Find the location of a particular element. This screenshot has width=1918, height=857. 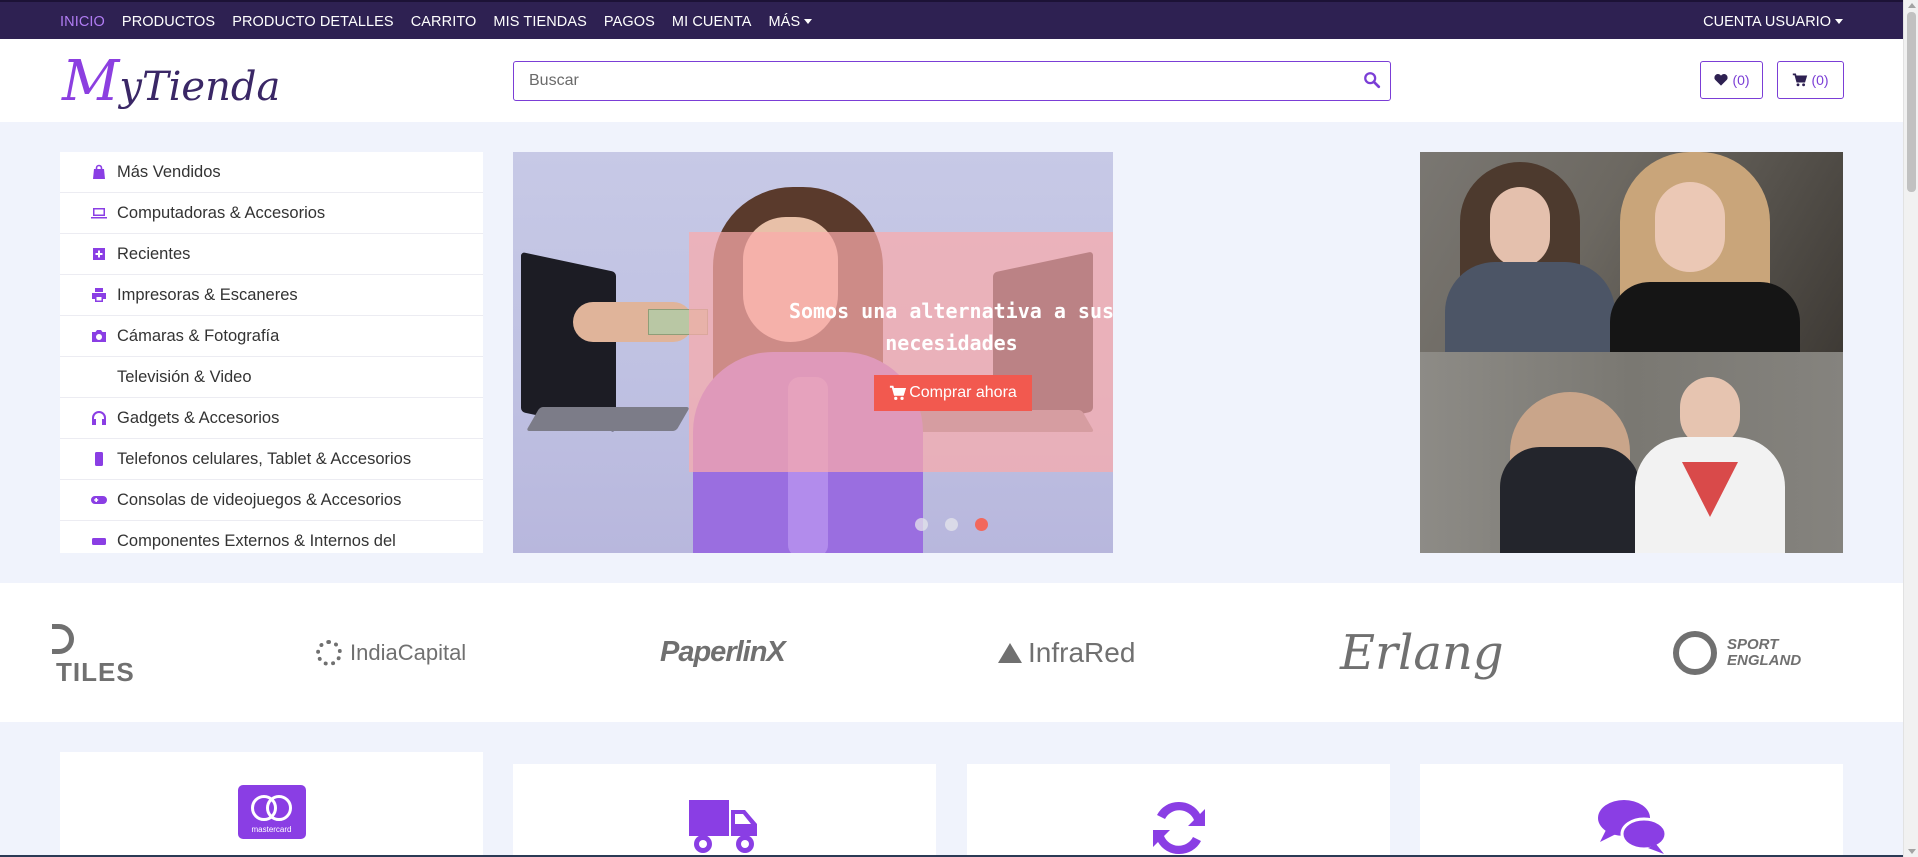

category-item: Cámaras & Fotografía is located at coordinates (271, 336).